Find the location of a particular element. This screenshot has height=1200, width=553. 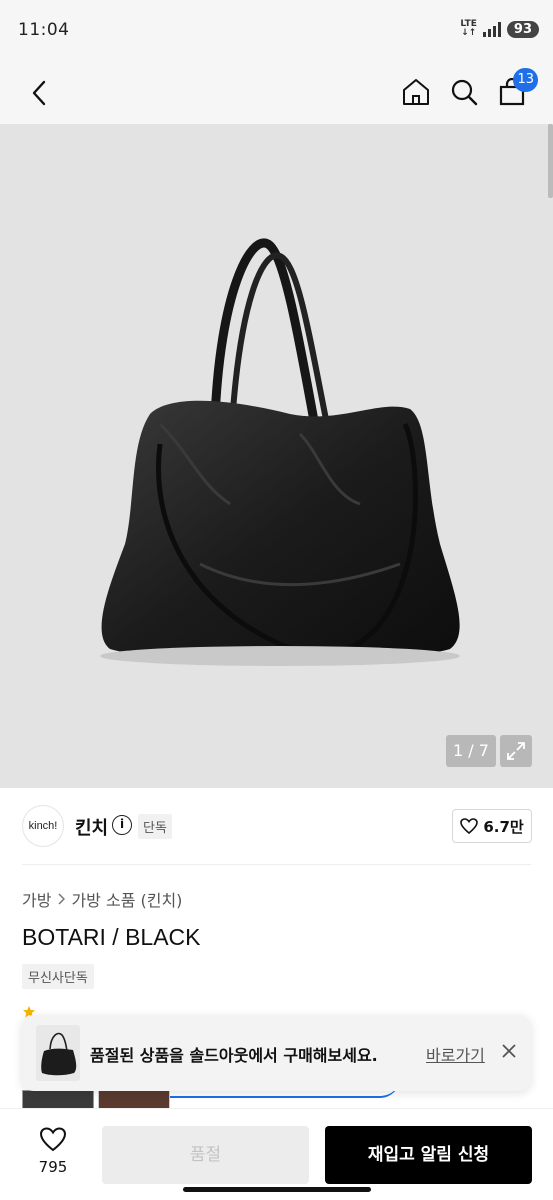

brand-like-button: 6.7만 is located at coordinates (492, 826).